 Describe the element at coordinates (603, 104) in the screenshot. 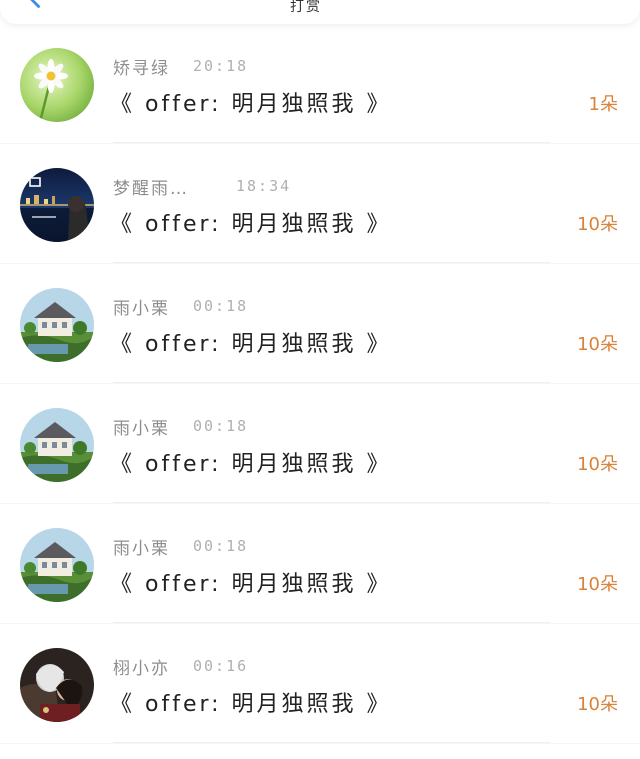

I see `reward-count: 1朵` at that location.